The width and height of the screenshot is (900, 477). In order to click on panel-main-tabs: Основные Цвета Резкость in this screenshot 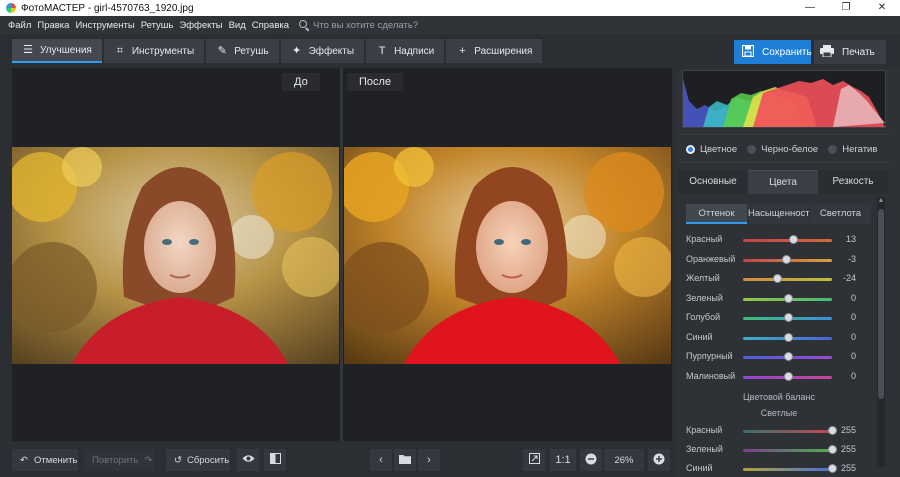, I will do `click(783, 182)`.